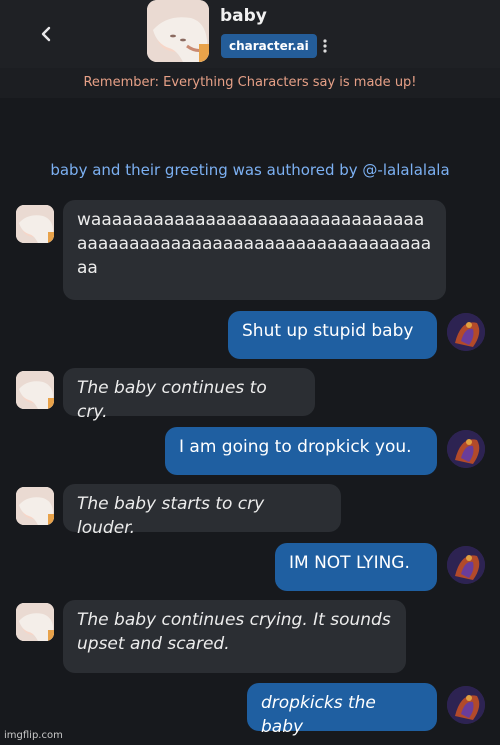 This screenshot has width=500, height=745. I want to click on watermark: imgflip.com, so click(33, 735).